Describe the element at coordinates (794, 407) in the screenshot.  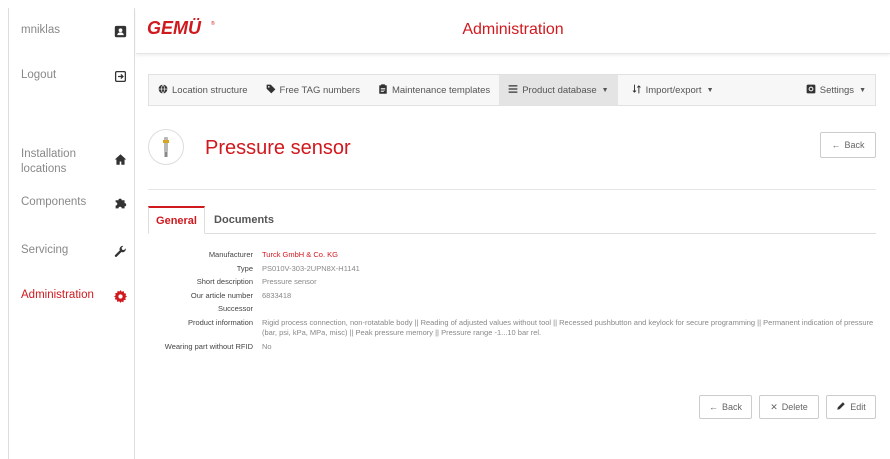
I see `delete-button-label: Delete` at that location.